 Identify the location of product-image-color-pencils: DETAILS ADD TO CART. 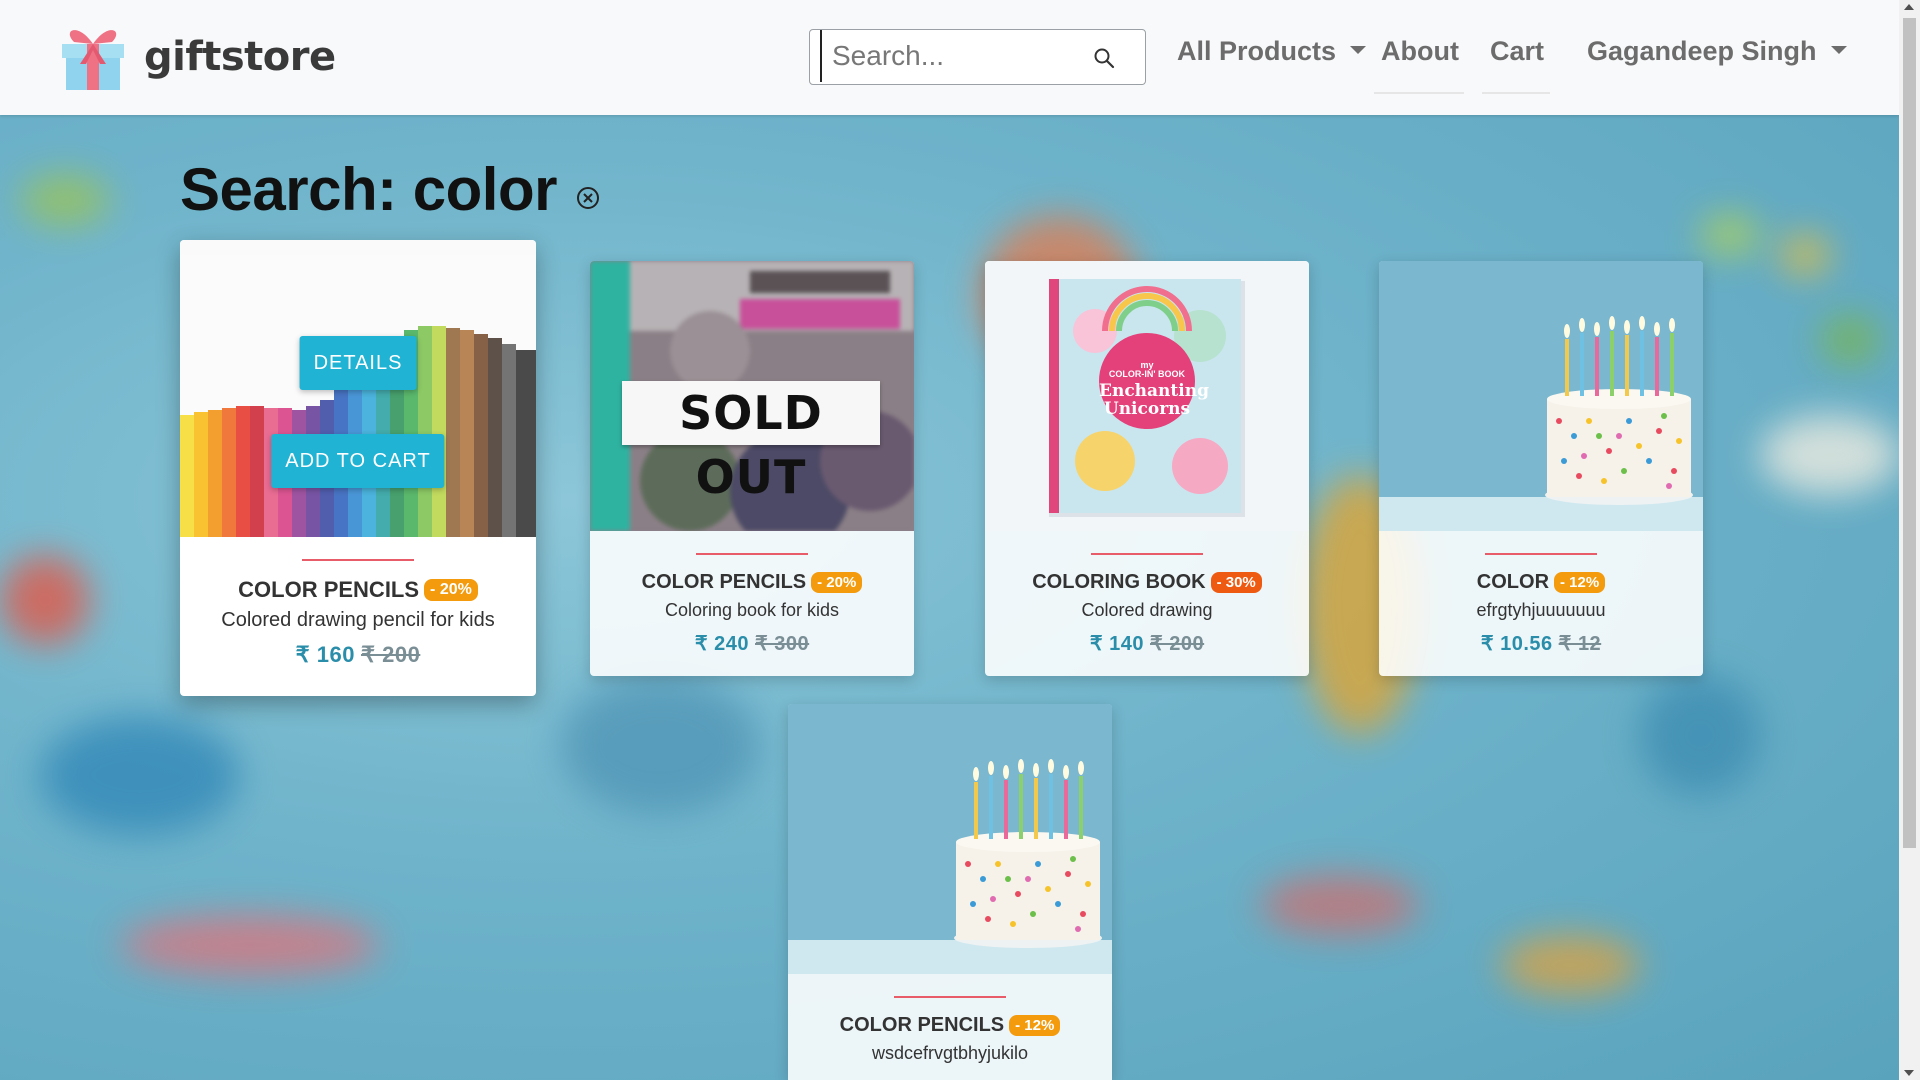
(358, 388).